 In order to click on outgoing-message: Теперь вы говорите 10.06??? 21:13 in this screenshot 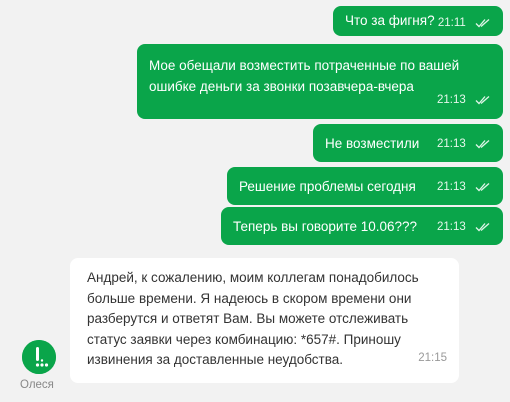, I will do `click(362, 226)`.